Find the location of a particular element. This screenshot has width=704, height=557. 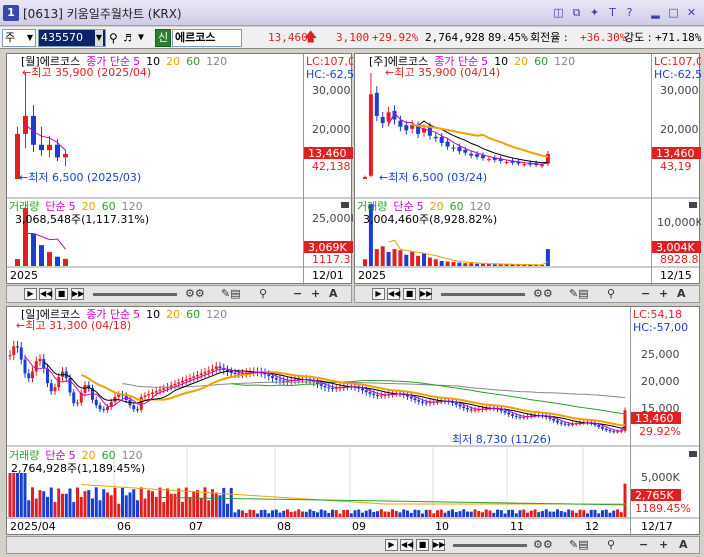

weekly-vol-value: 3,004,460주(8,928.82%) is located at coordinates (430, 219).